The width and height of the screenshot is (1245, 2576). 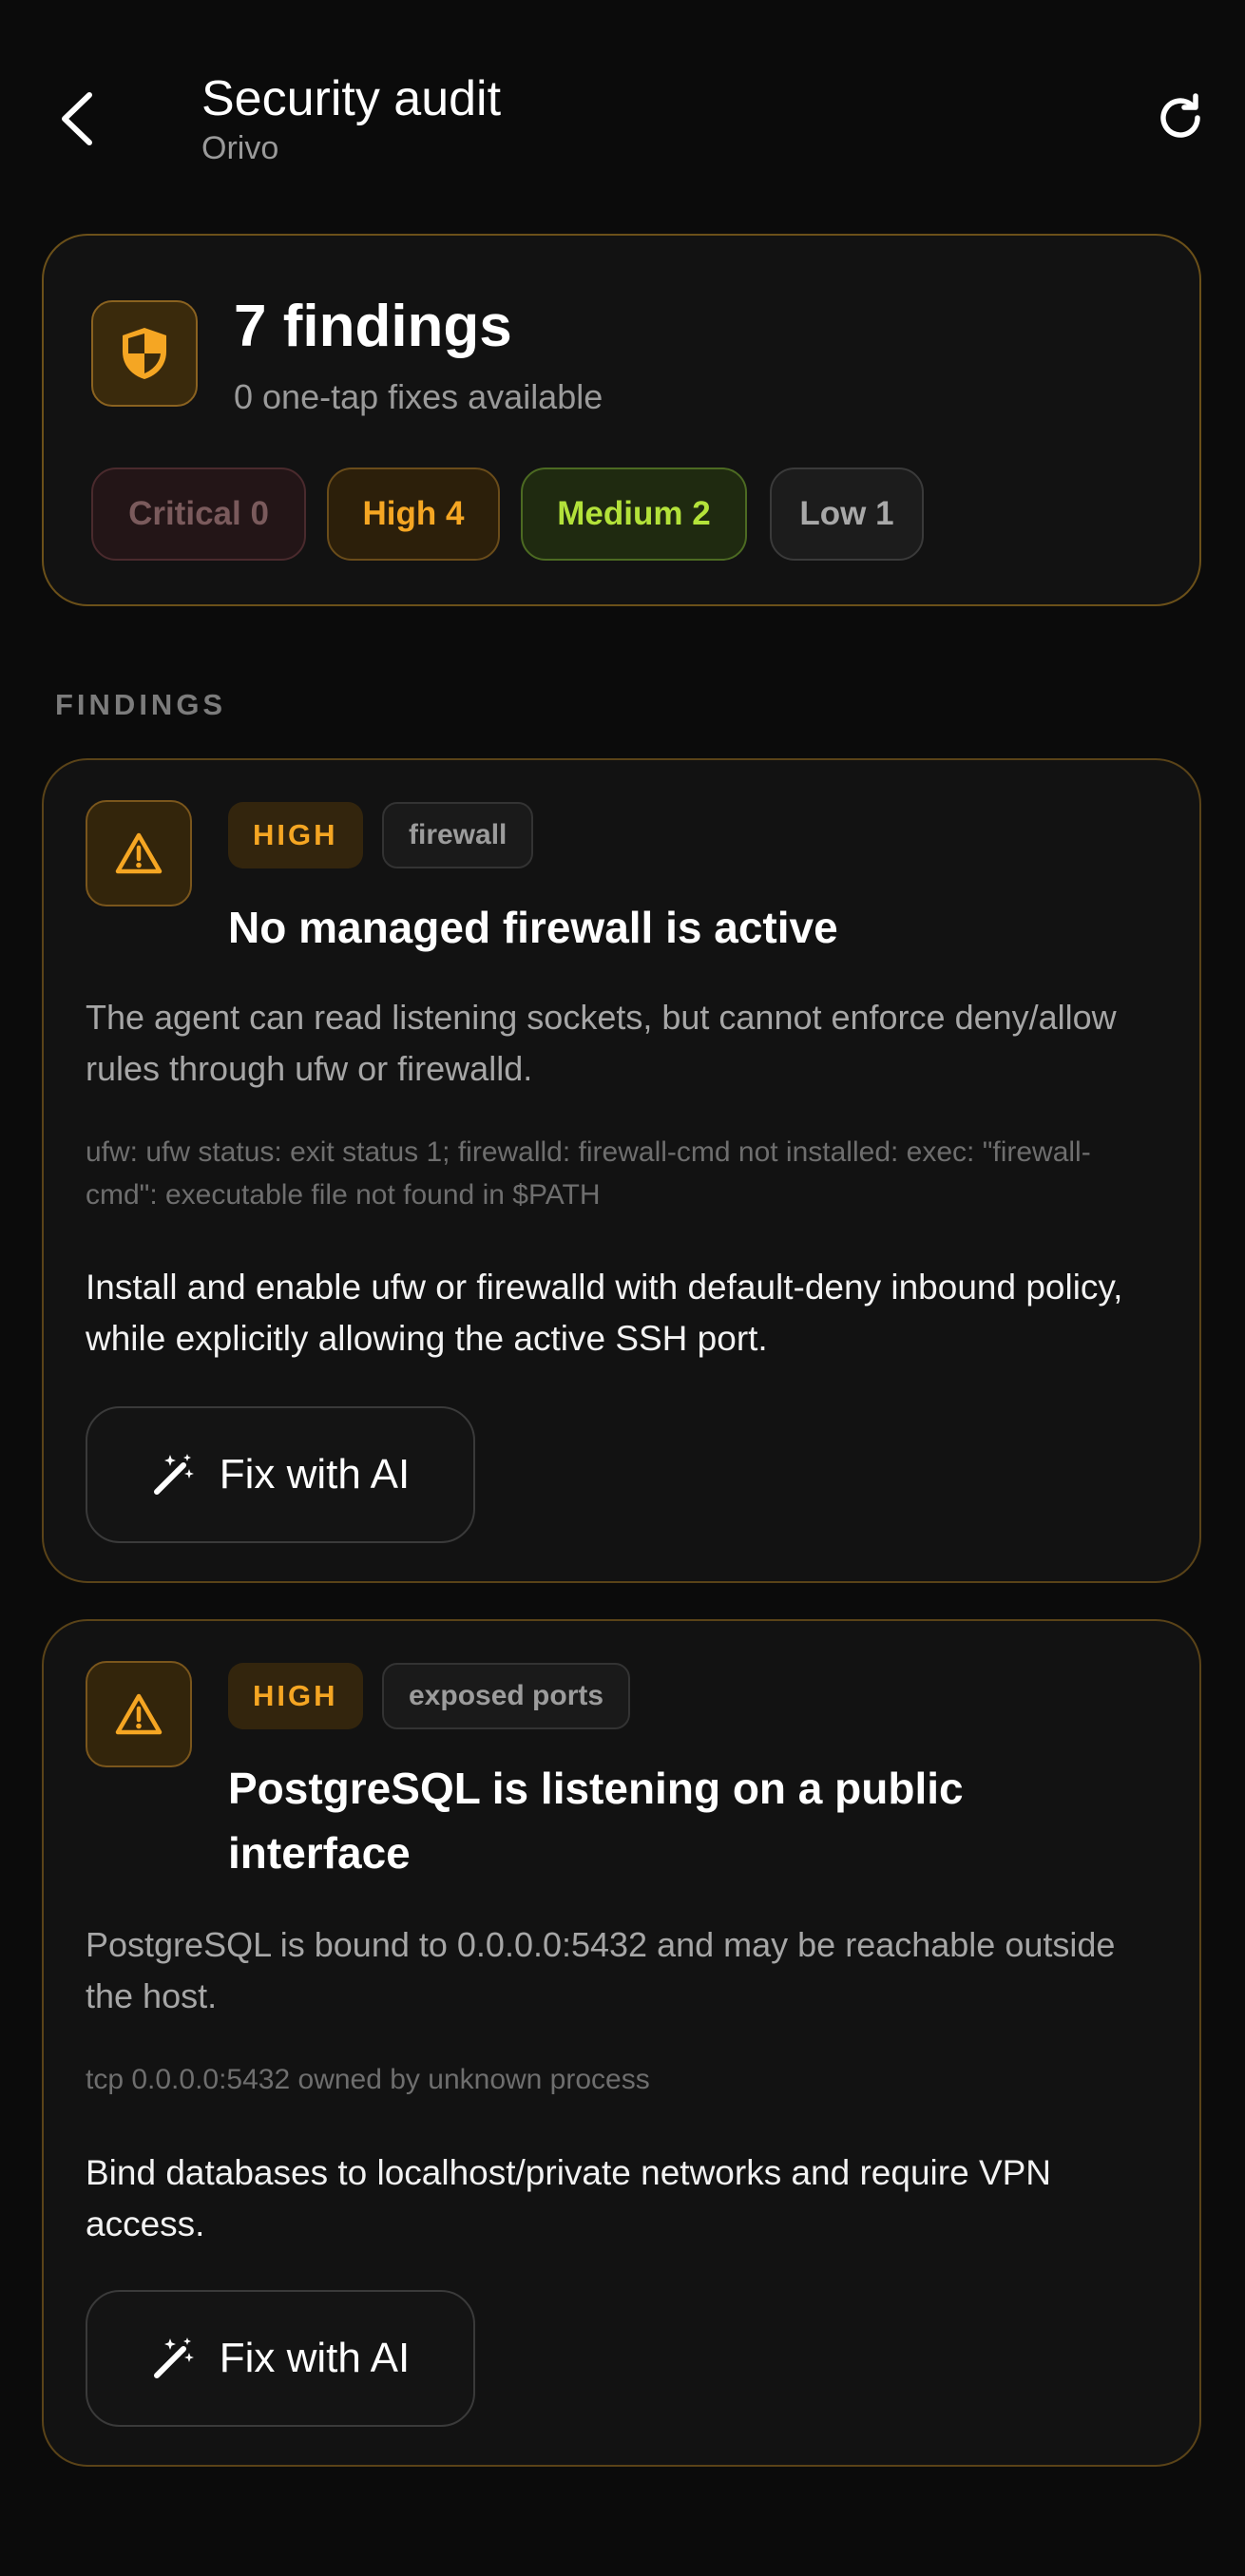 I want to click on category-badge: firewall, so click(x=458, y=835).